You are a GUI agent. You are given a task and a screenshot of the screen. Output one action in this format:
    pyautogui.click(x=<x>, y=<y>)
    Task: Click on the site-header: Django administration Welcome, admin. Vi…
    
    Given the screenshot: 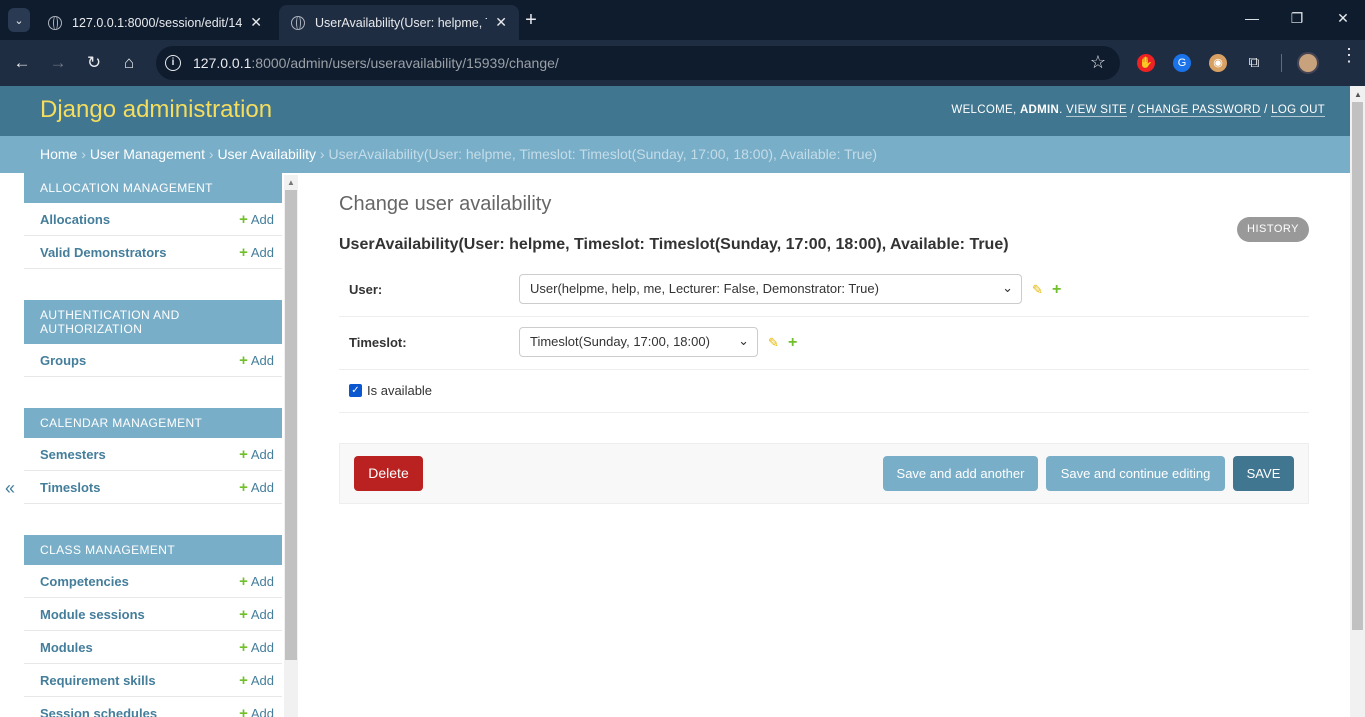 What is the action you would take?
    pyautogui.click(x=675, y=111)
    